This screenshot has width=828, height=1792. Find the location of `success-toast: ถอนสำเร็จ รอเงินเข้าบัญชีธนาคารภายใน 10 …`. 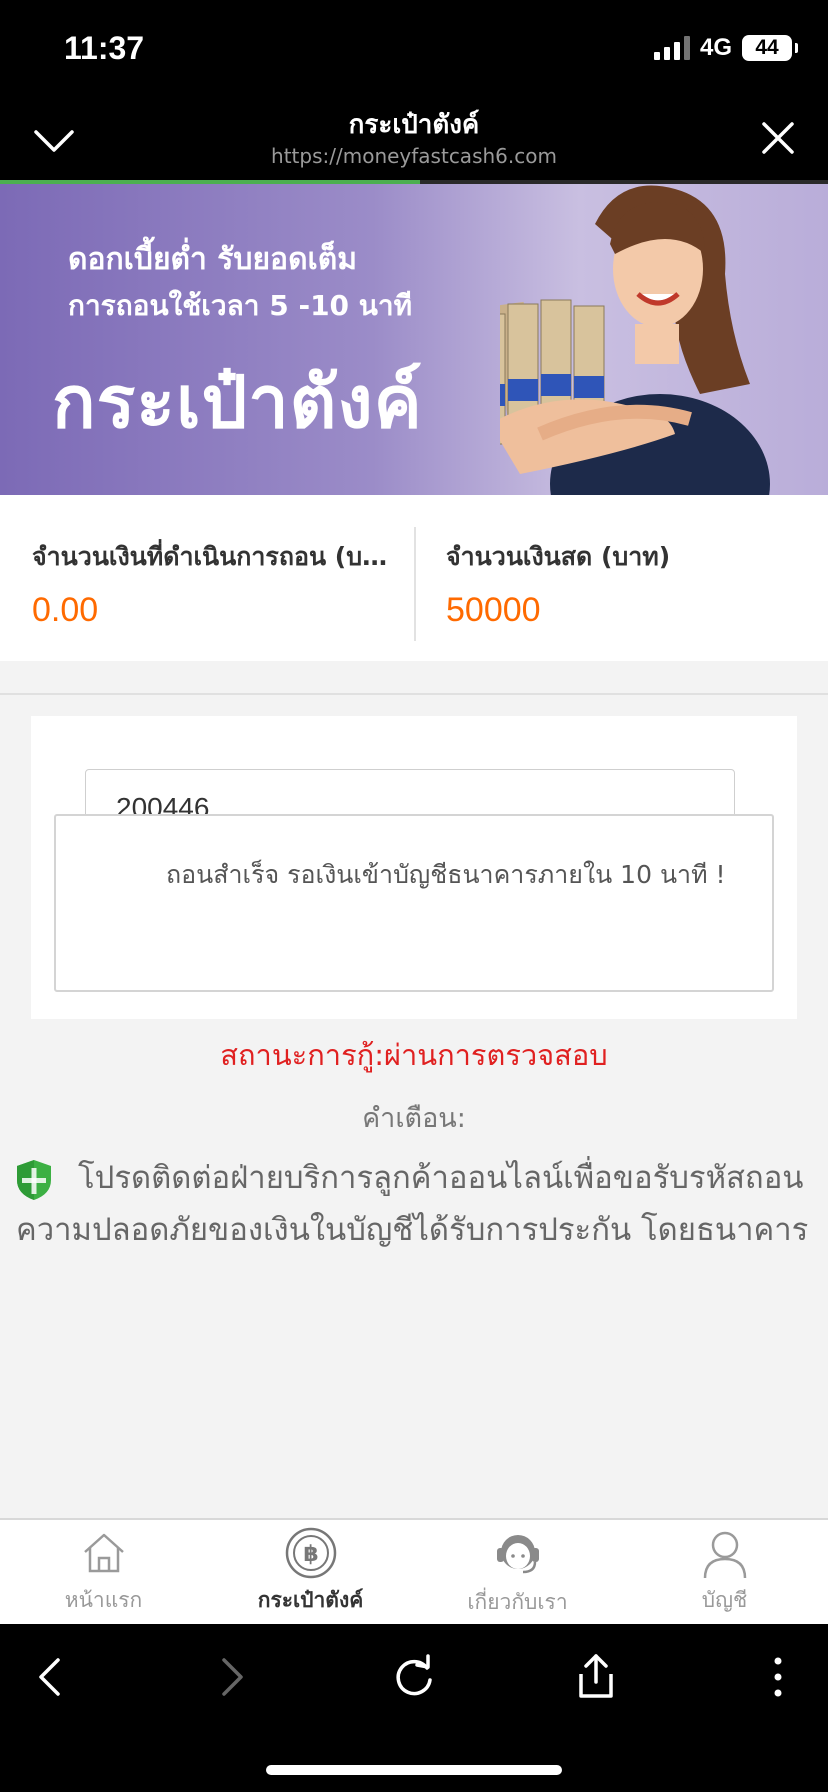

success-toast: ถอนสำเร็จ รอเงินเข้าบัญชีธนาคารภายใน 10 … is located at coordinates (414, 903).